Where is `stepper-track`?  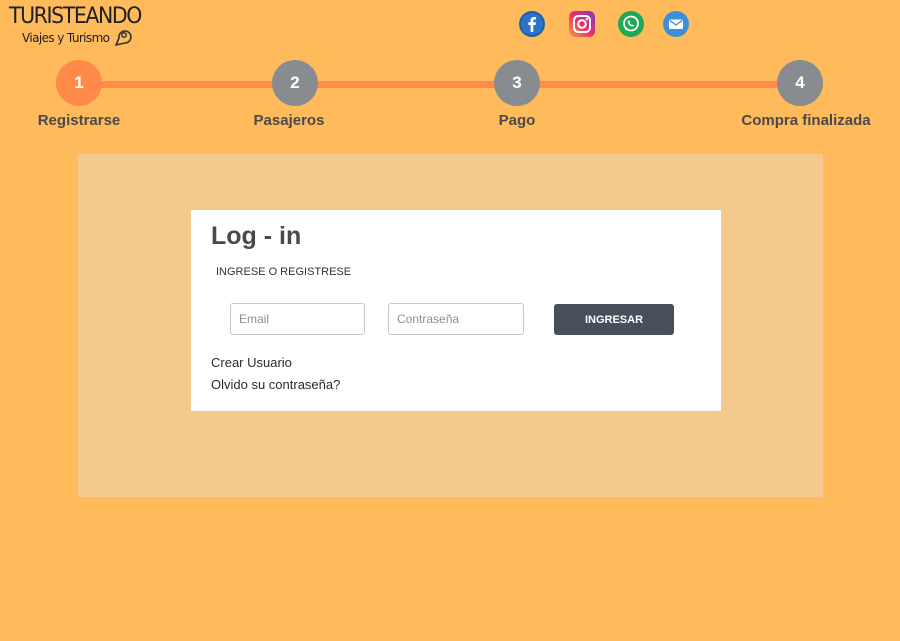 stepper-track is located at coordinates (439, 84).